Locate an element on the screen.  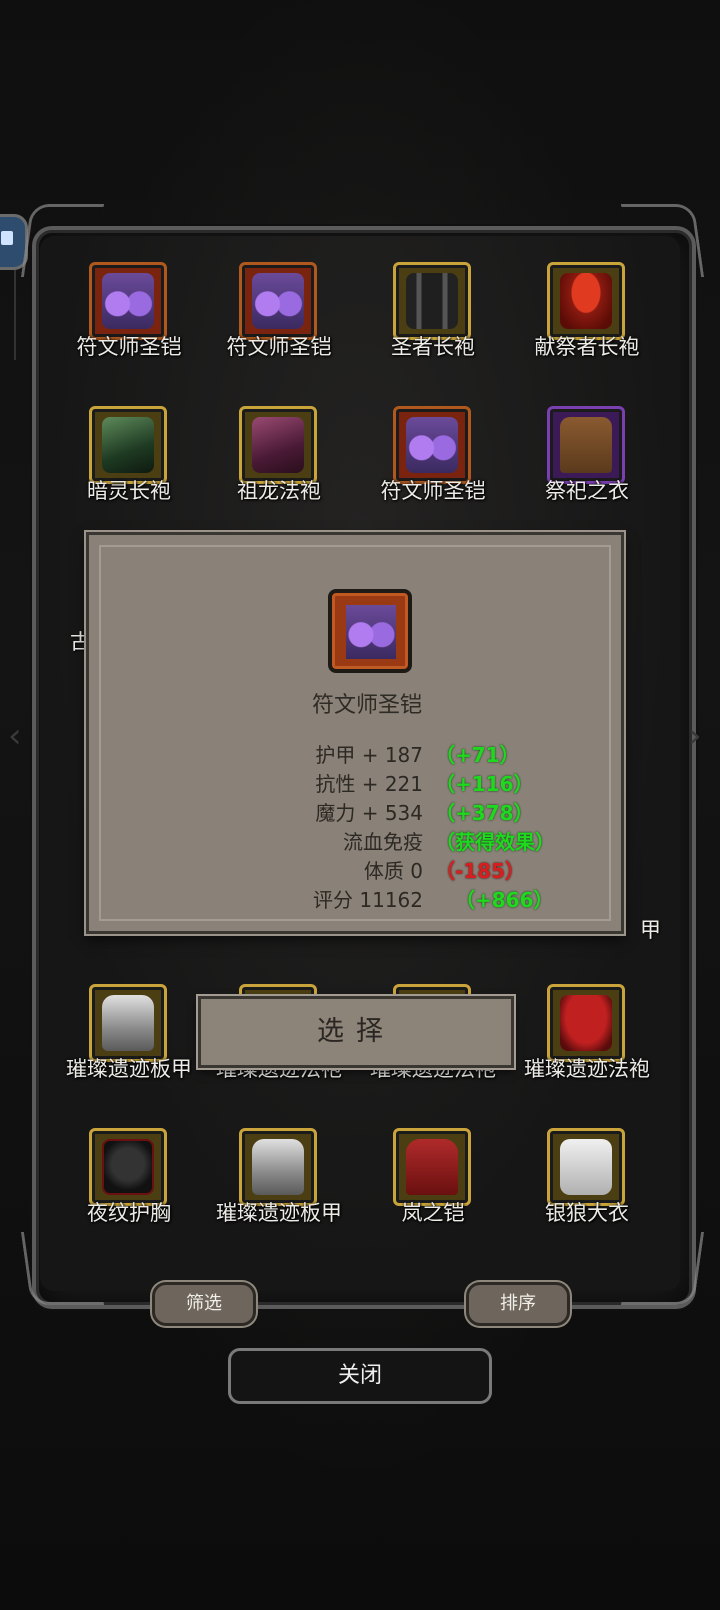
item-name: 璀璨遗迹法袍 is located at coordinates (587, 1069).